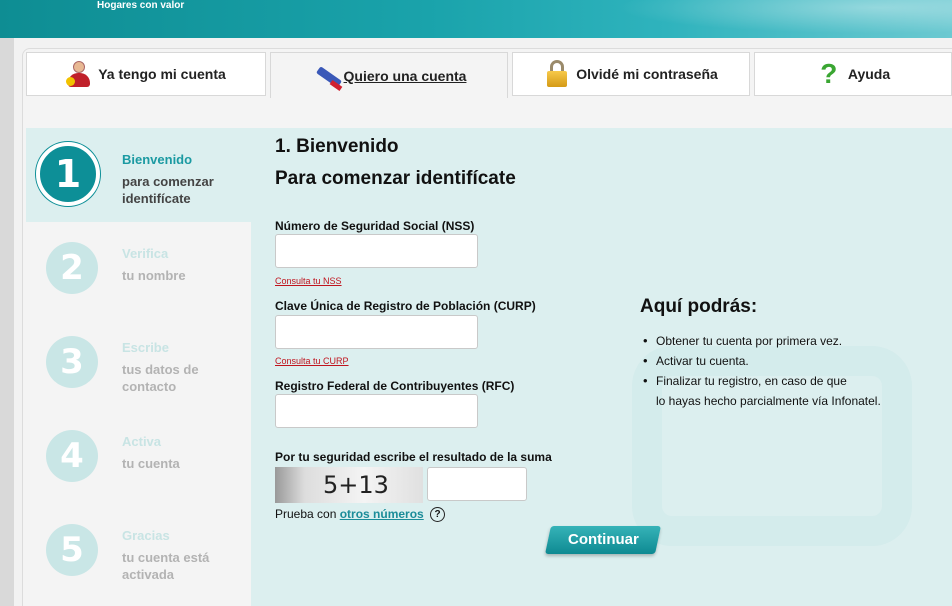  I want to click on retry-prefix: Prueba con, so click(307, 514).